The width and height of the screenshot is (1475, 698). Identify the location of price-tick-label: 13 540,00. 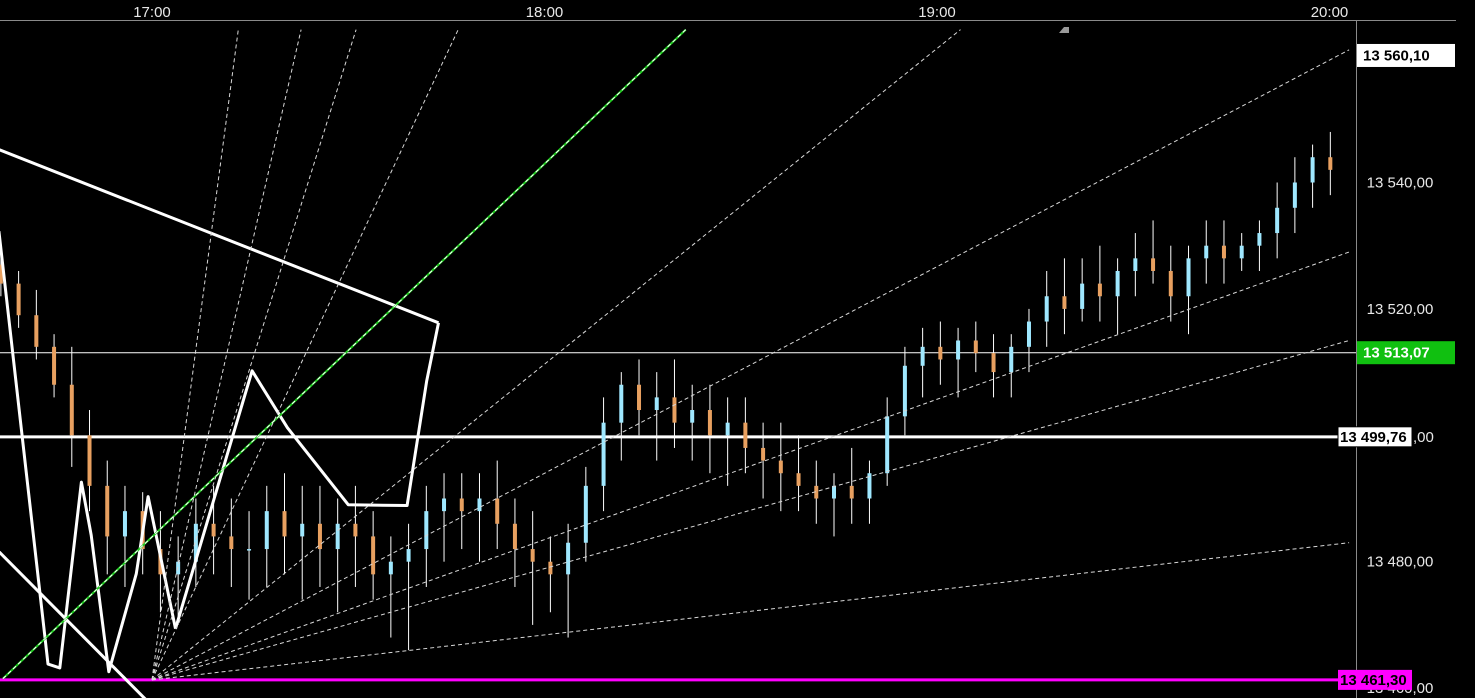
(1400, 183).